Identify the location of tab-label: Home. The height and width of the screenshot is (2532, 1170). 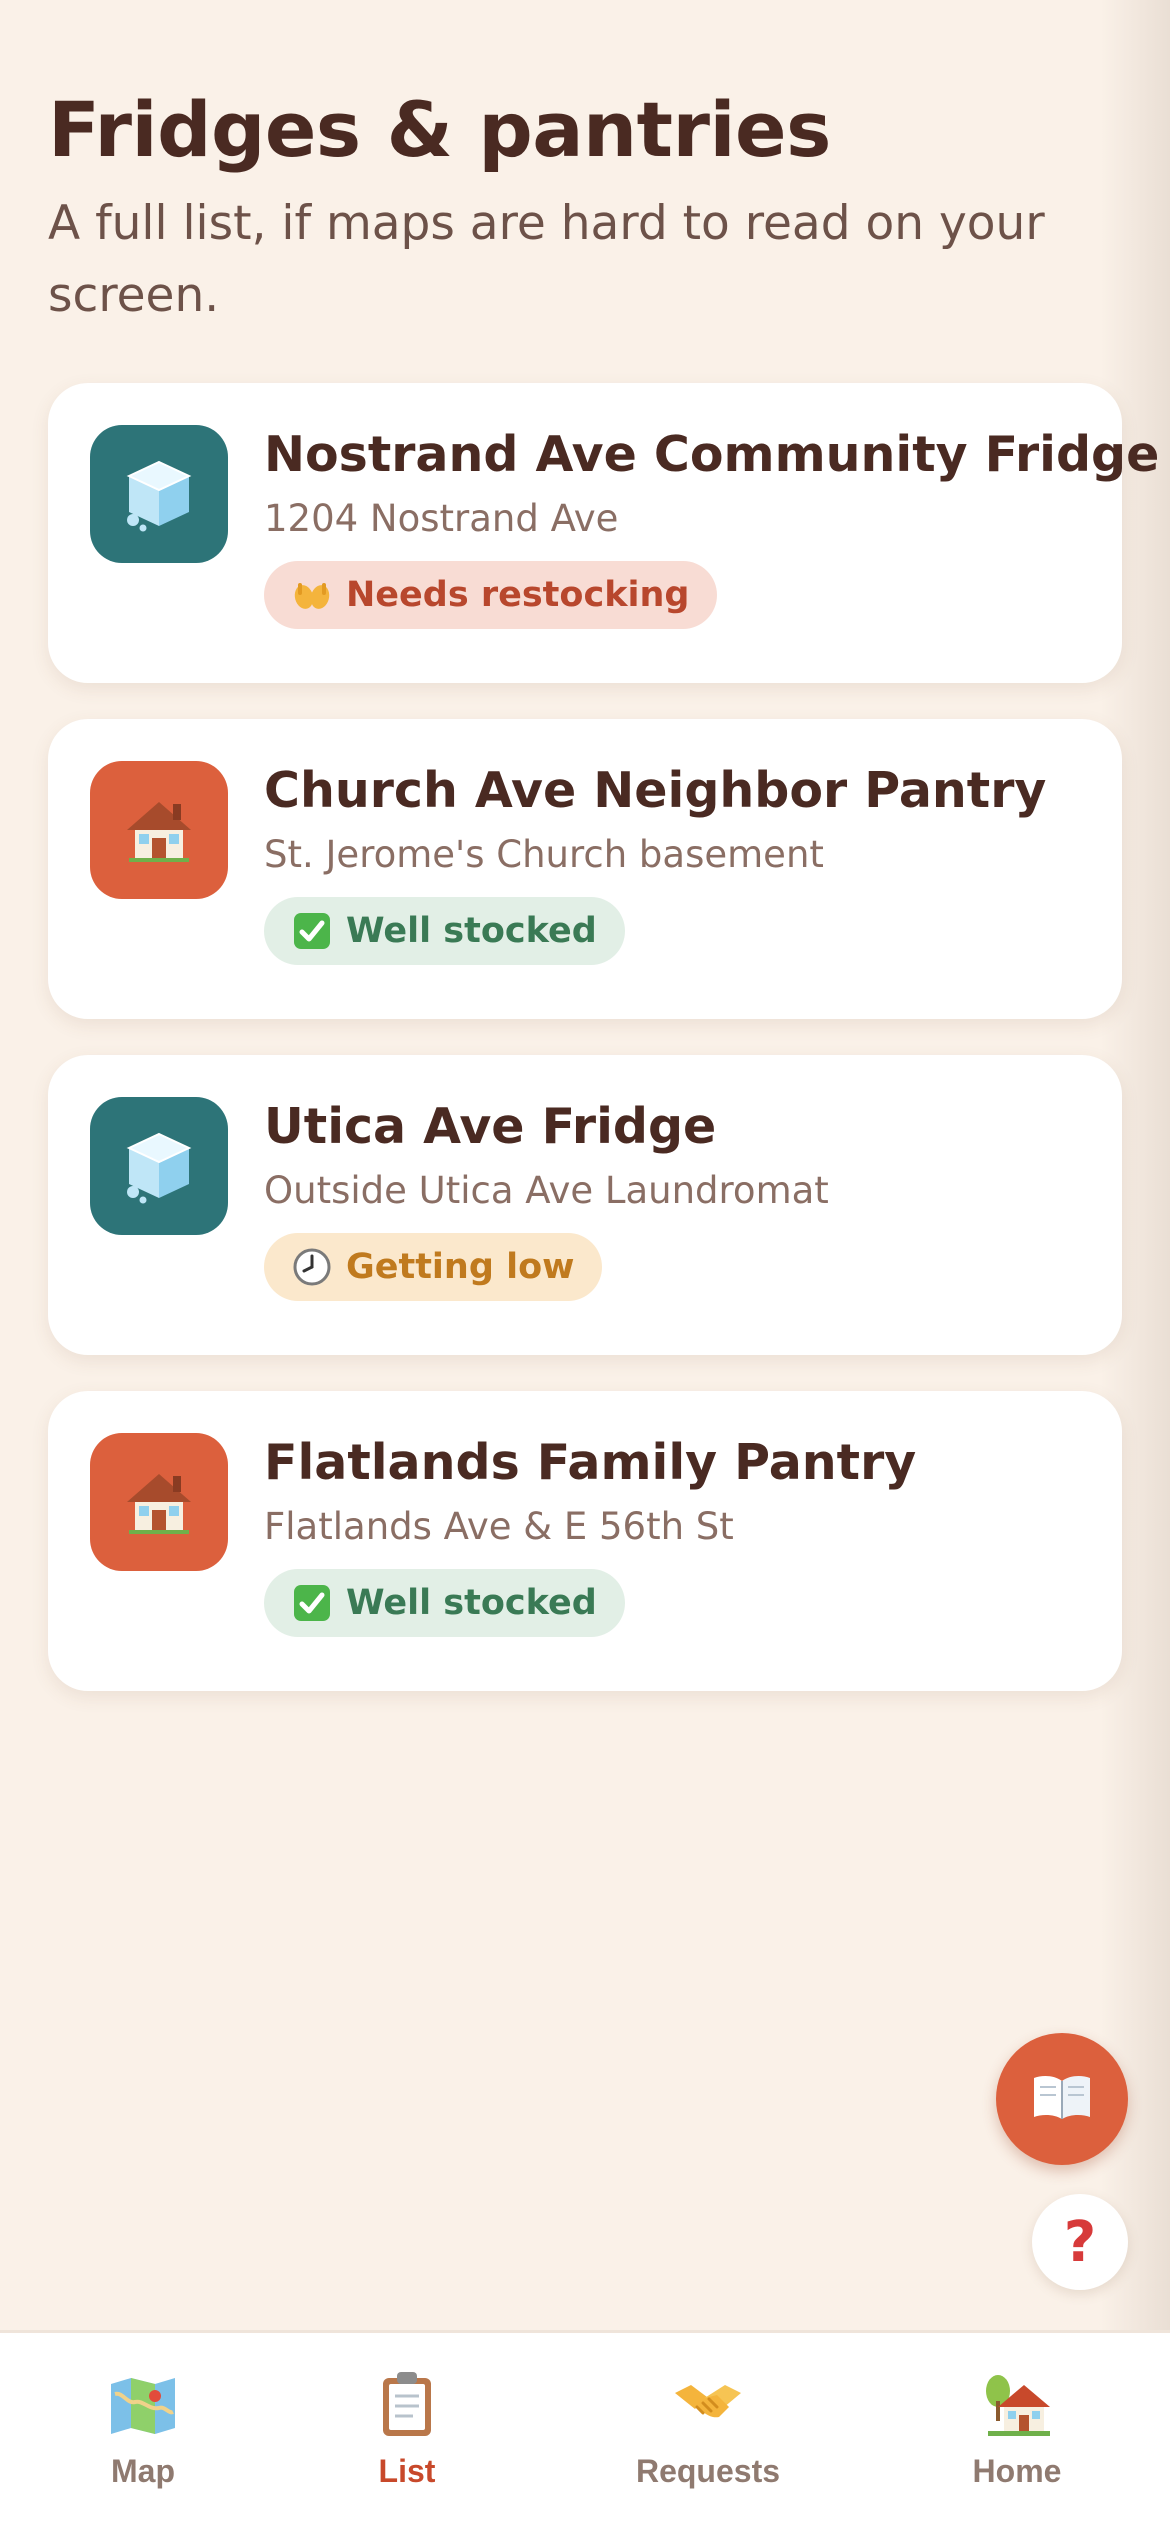
(1017, 2471).